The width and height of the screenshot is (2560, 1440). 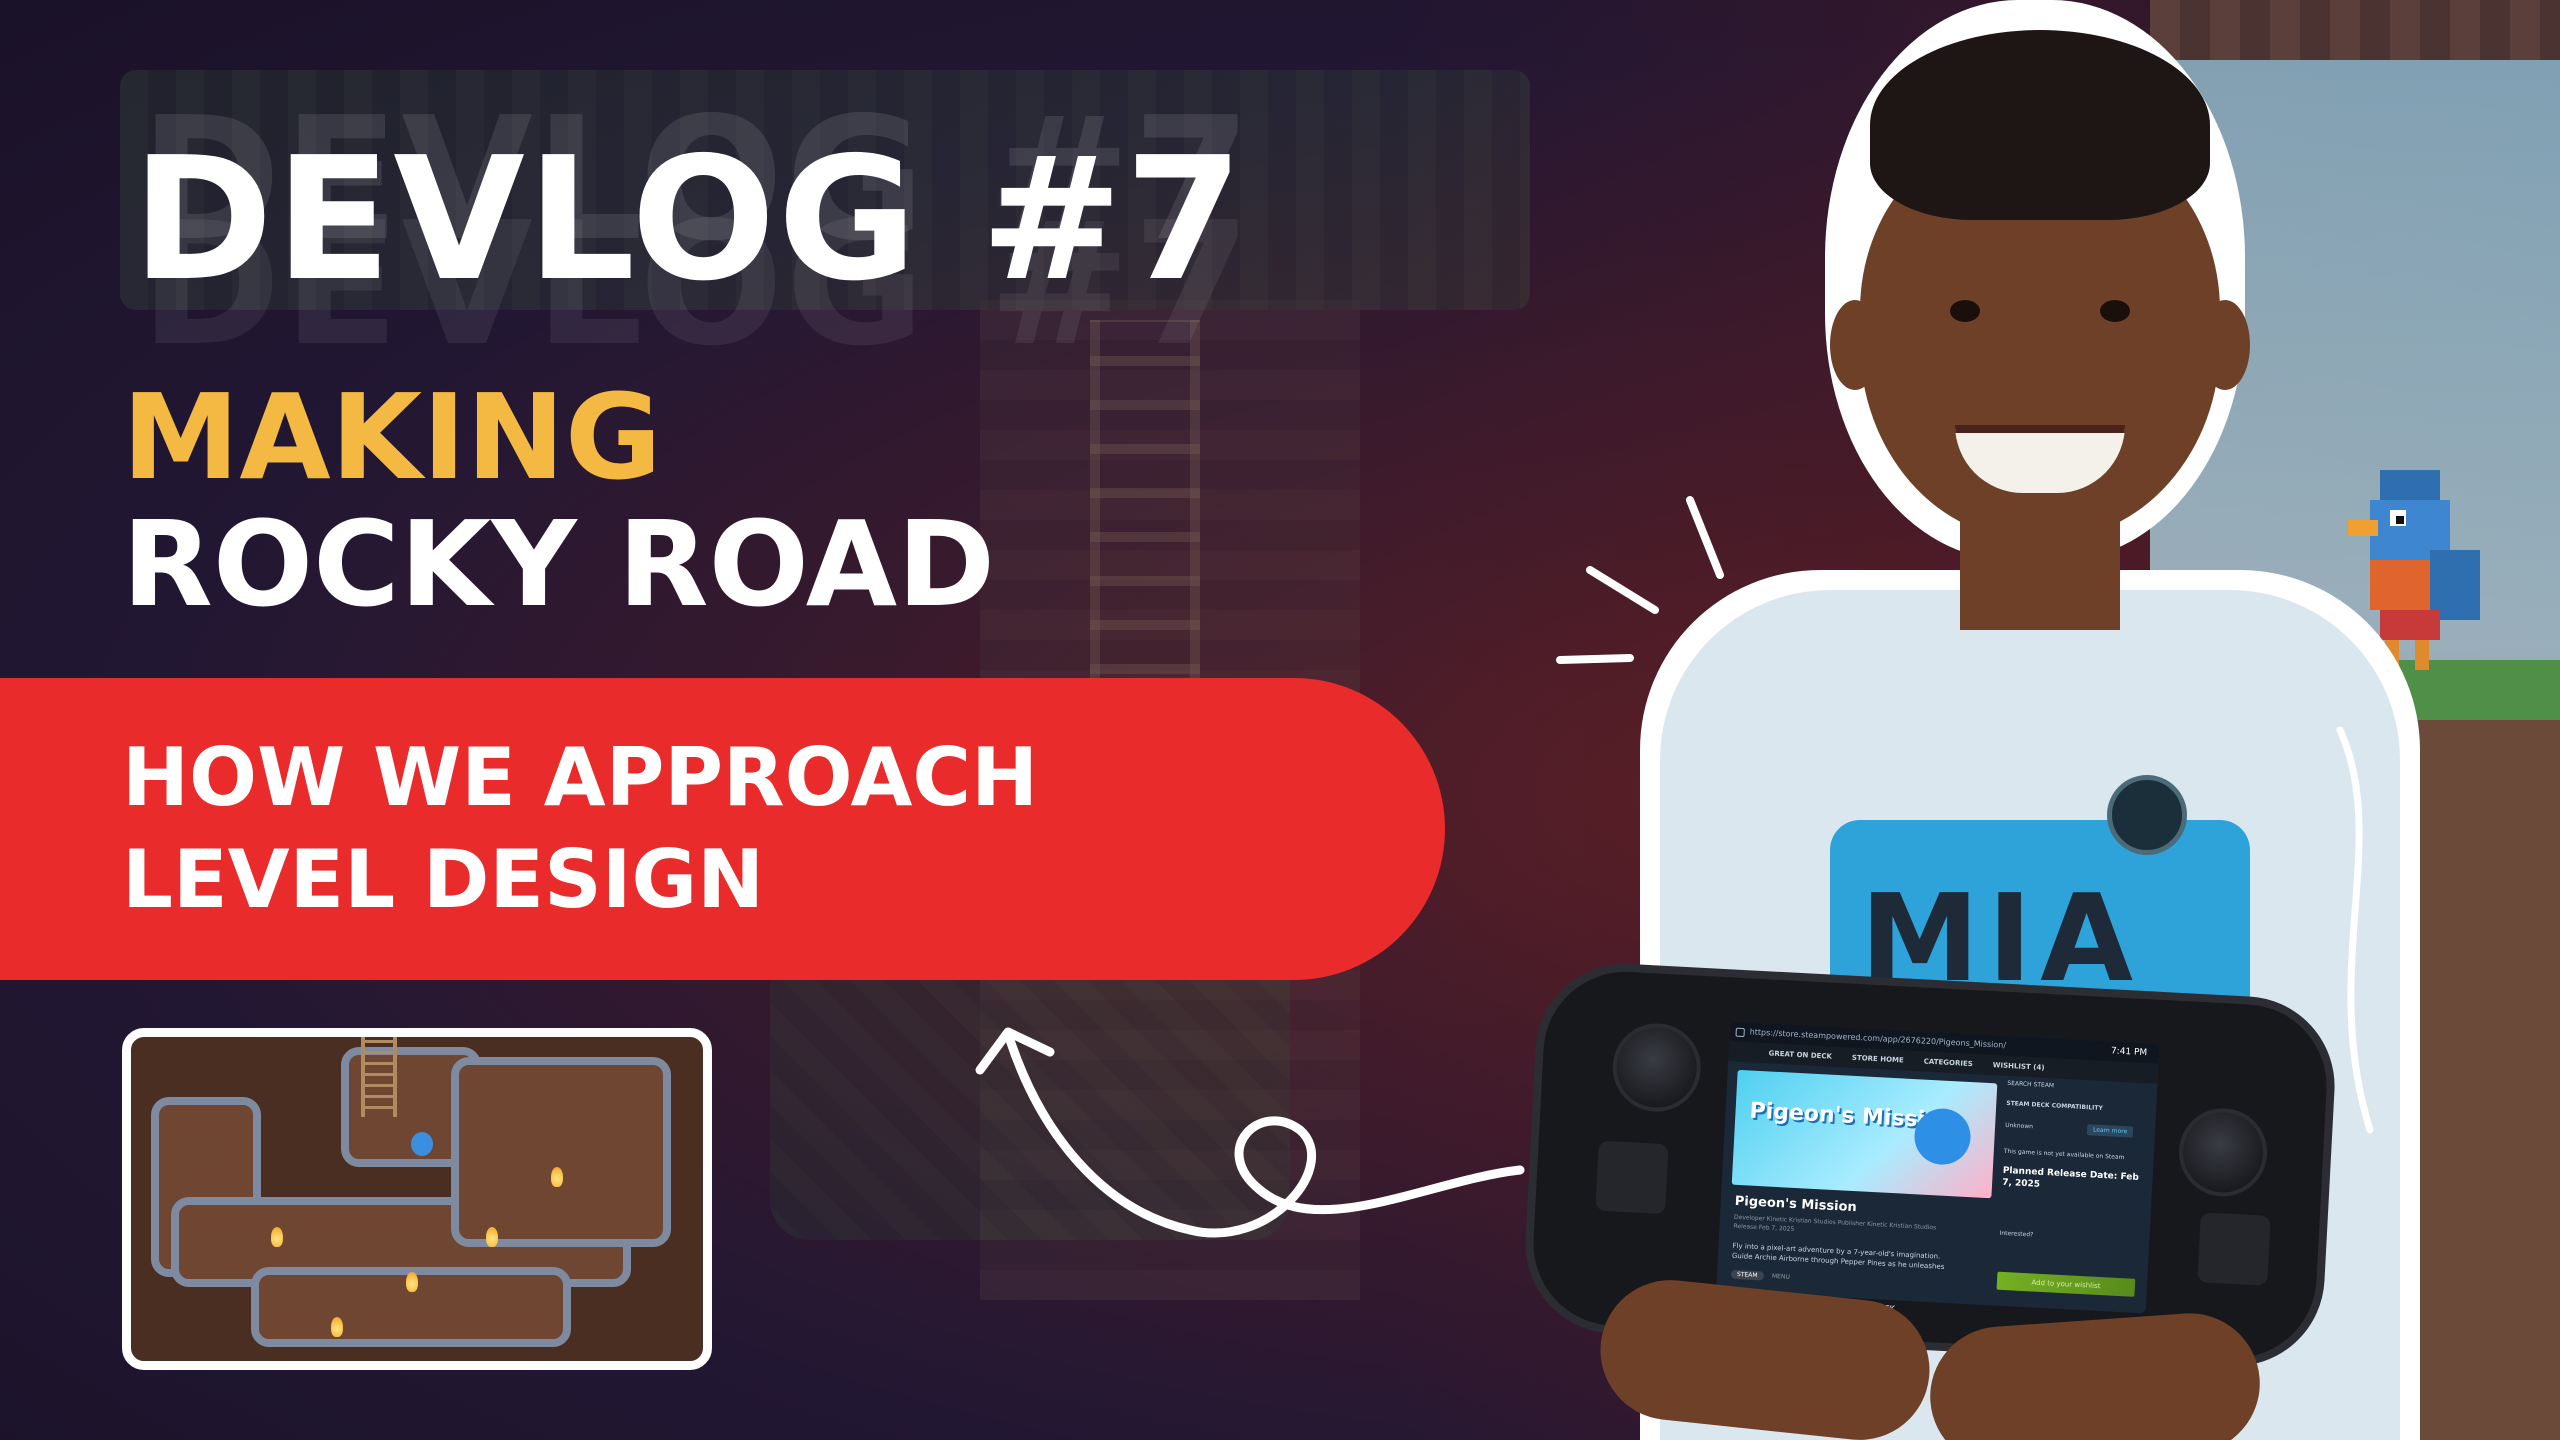 I want to click on capsule-bird-art, so click(x=1942, y=1137).